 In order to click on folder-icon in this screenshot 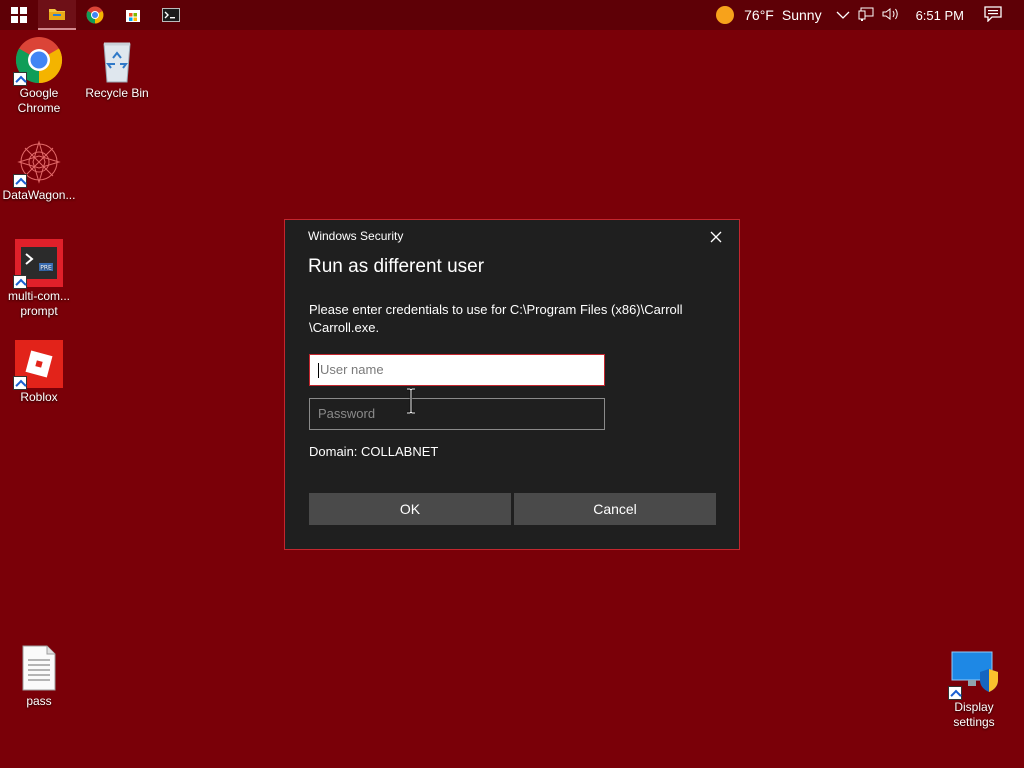, I will do `click(57, 14)`.